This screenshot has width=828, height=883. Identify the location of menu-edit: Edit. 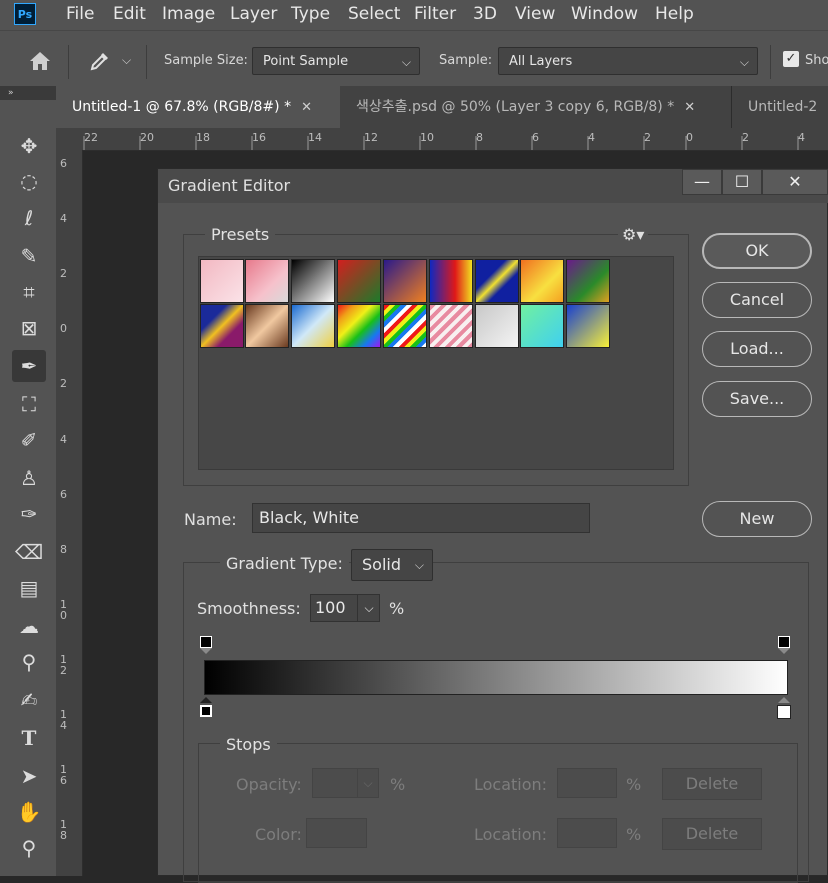
(129, 14).